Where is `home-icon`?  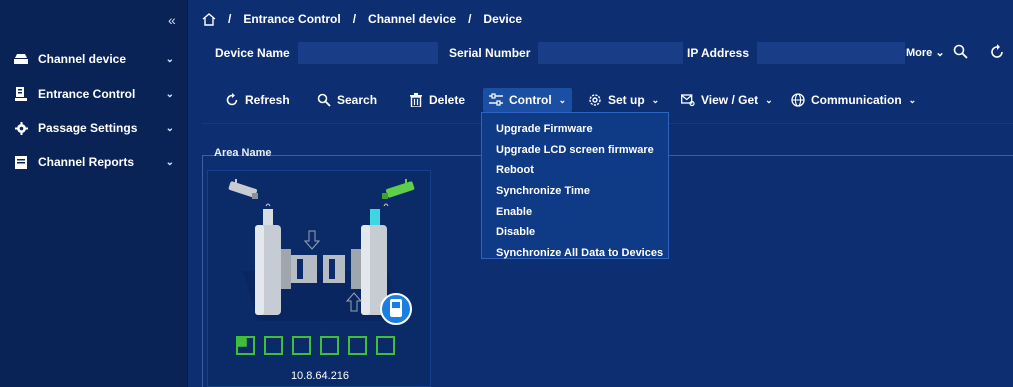 home-icon is located at coordinates (209, 19).